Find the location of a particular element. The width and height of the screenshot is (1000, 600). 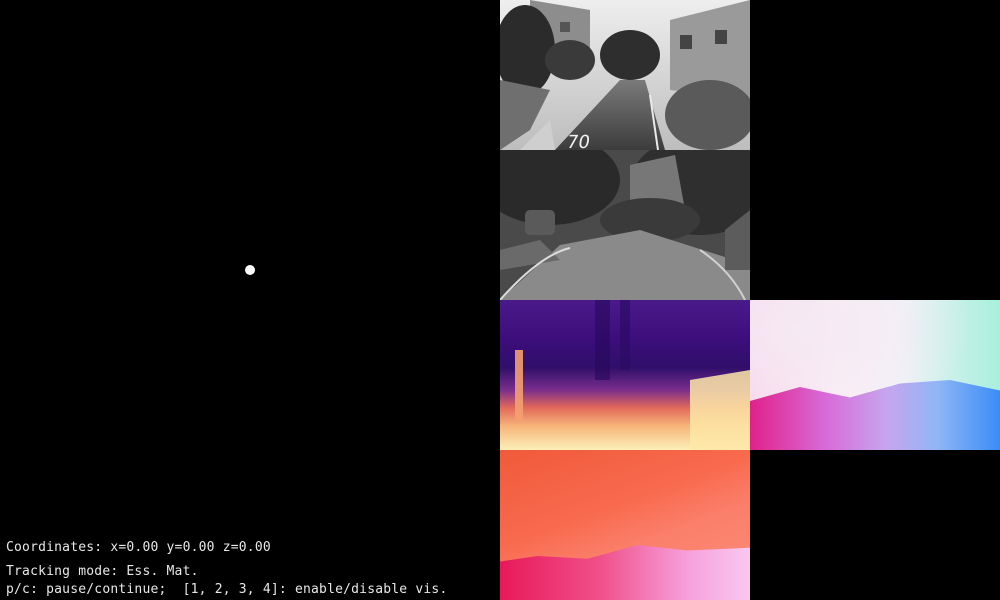

empty-panel-top-right is located at coordinates (875, 150).